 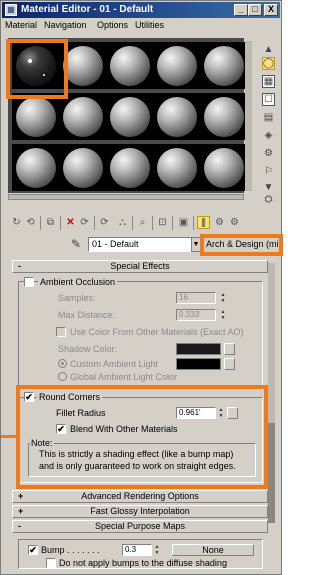 What do you see at coordinates (223, 298) in the screenshot?
I see `samples-spinner: ▲ ▼` at bounding box center [223, 298].